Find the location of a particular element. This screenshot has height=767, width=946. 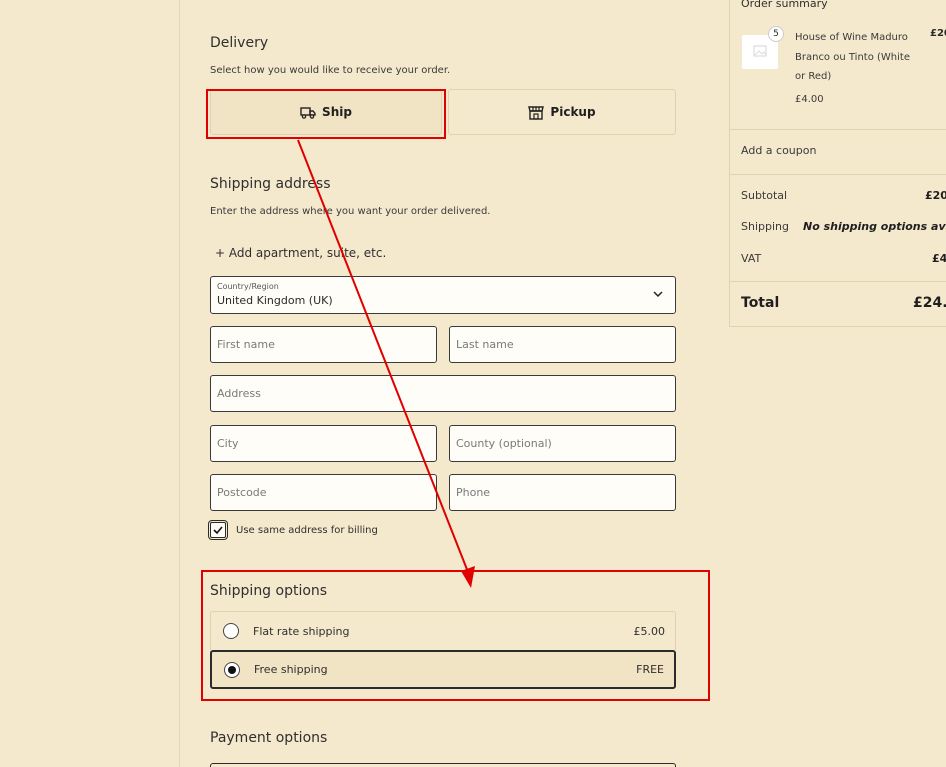

vat-label: VAT is located at coordinates (751, 258).